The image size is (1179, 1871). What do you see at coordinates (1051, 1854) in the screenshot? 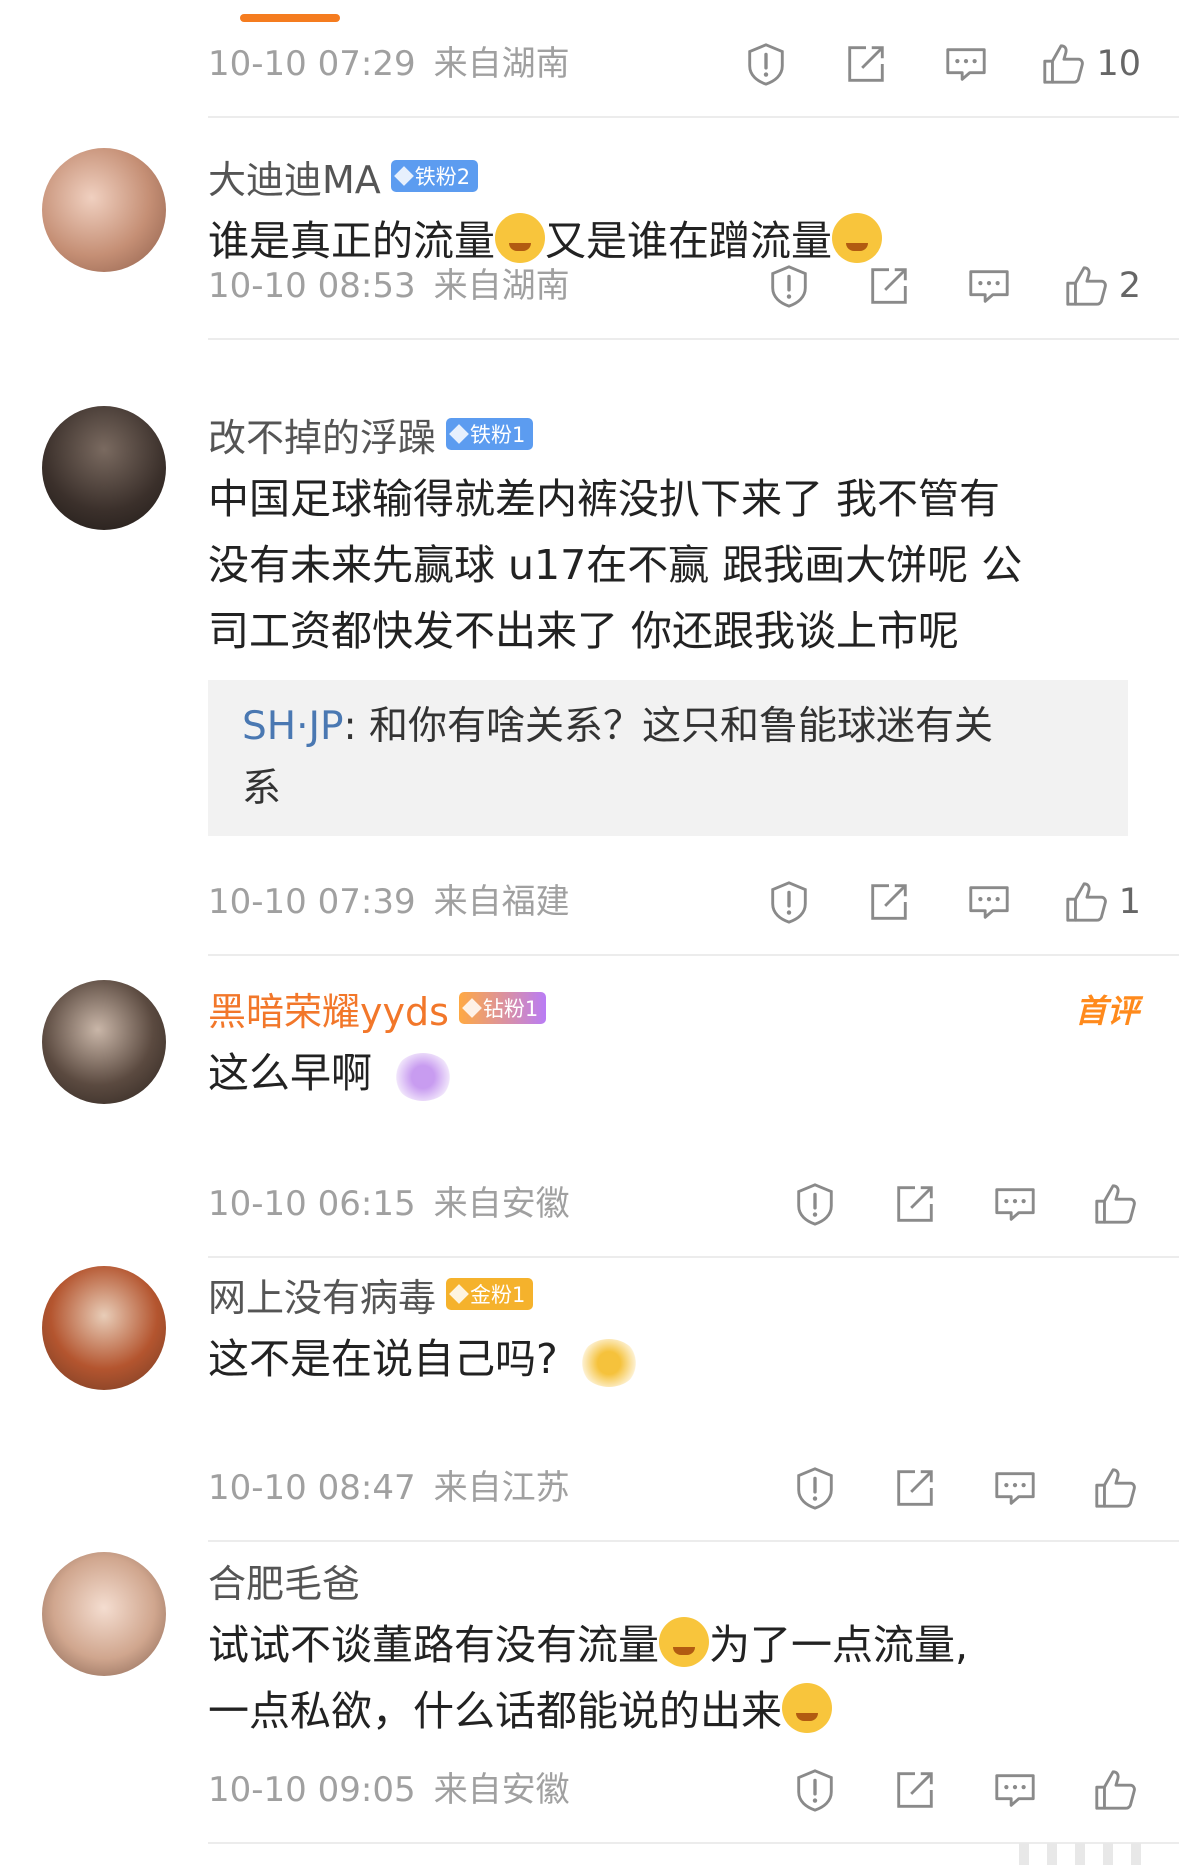
I see `watermark-decoration` at bounding box center [1051, 1854].